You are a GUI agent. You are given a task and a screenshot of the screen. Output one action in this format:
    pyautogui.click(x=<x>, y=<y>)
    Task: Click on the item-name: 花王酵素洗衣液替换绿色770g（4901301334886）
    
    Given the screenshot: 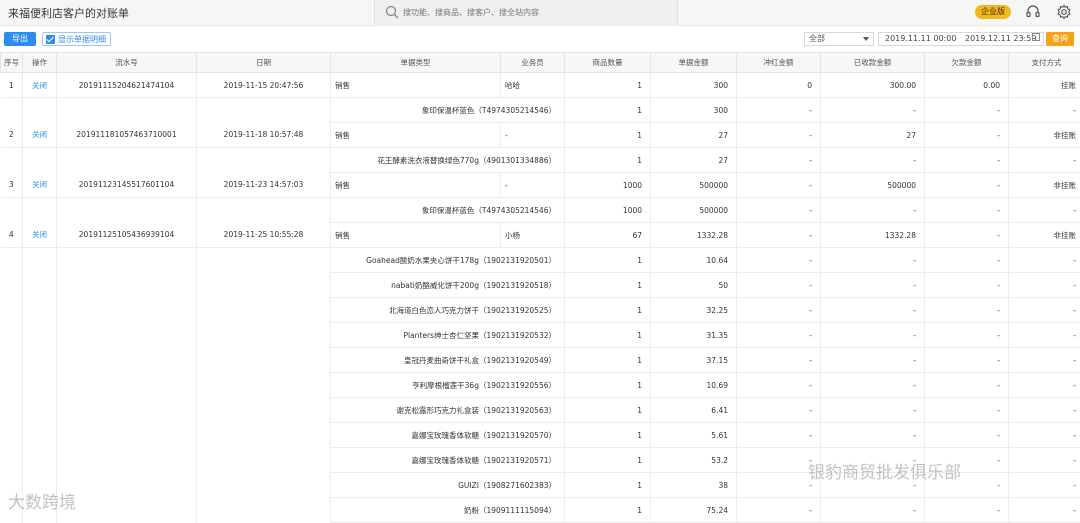 What is the action you would take?
    pyautogui.click(x=448, y=160)
    